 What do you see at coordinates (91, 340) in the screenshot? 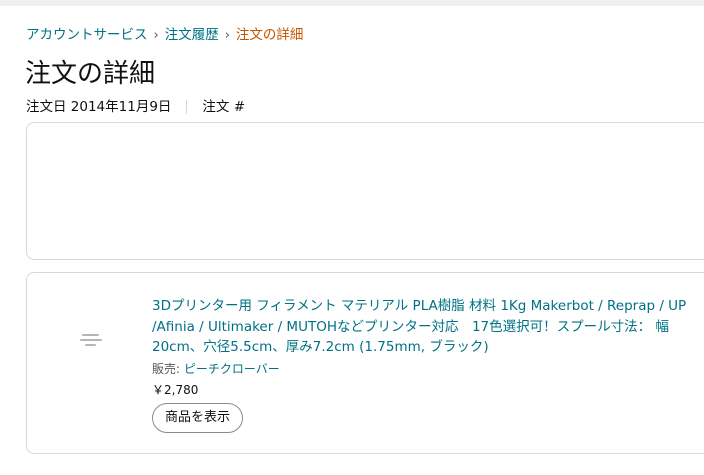
I see `product-thumbnail` at bounding box center [91, 340].